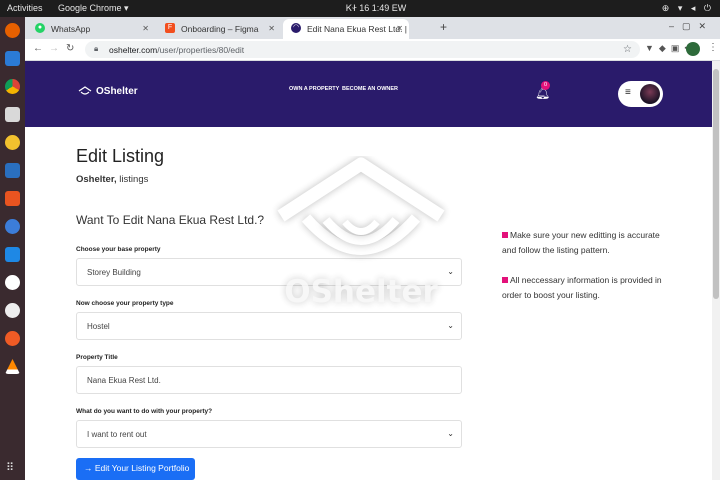 The width and height of the screenshot is (720, 480). I want to click on figma-icon: F, so click(170, 28).